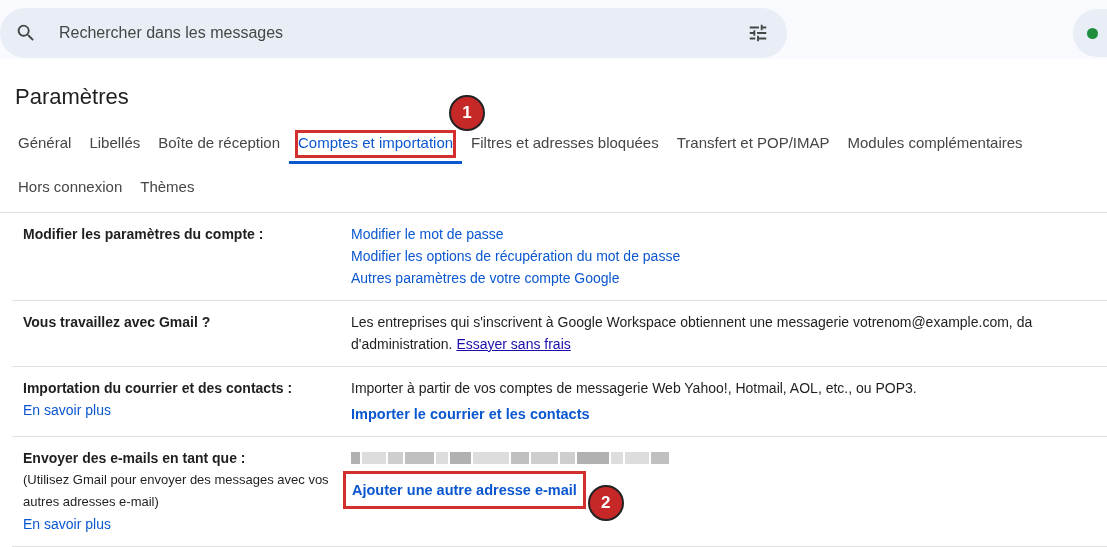 Image resolution: width=1107 pixels, height=547 pixels. What do you see at coordinates (605, 503) in the screenshot?
I see `callout-number: 2` at bounding box center [605, 503].